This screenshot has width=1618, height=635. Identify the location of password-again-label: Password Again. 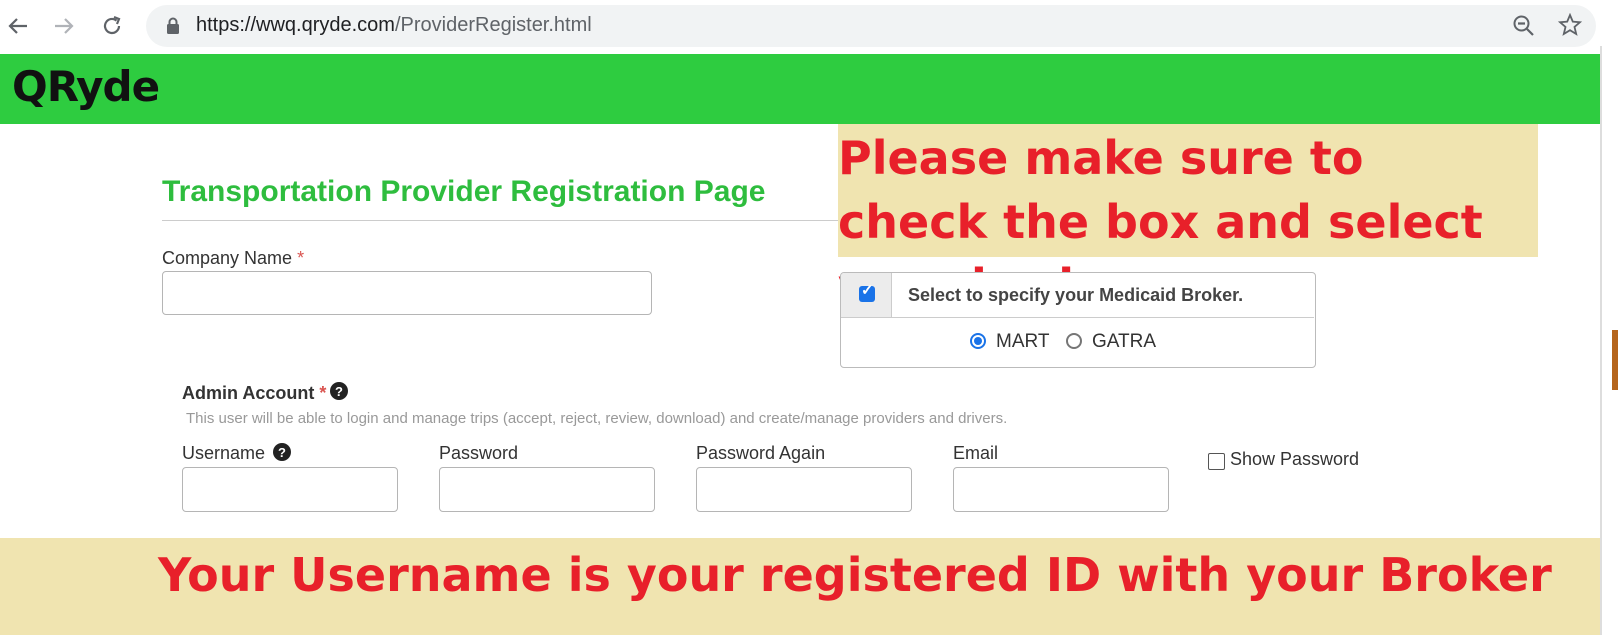
(761, 453).